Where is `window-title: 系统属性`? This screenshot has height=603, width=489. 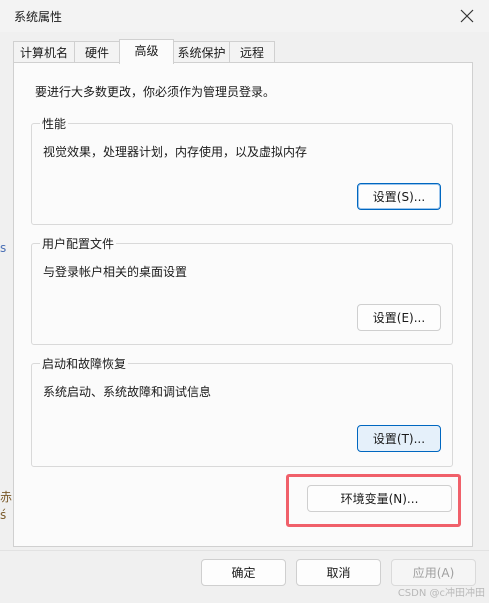
window-title: 系统属性 is located at coordinates (38, 17).